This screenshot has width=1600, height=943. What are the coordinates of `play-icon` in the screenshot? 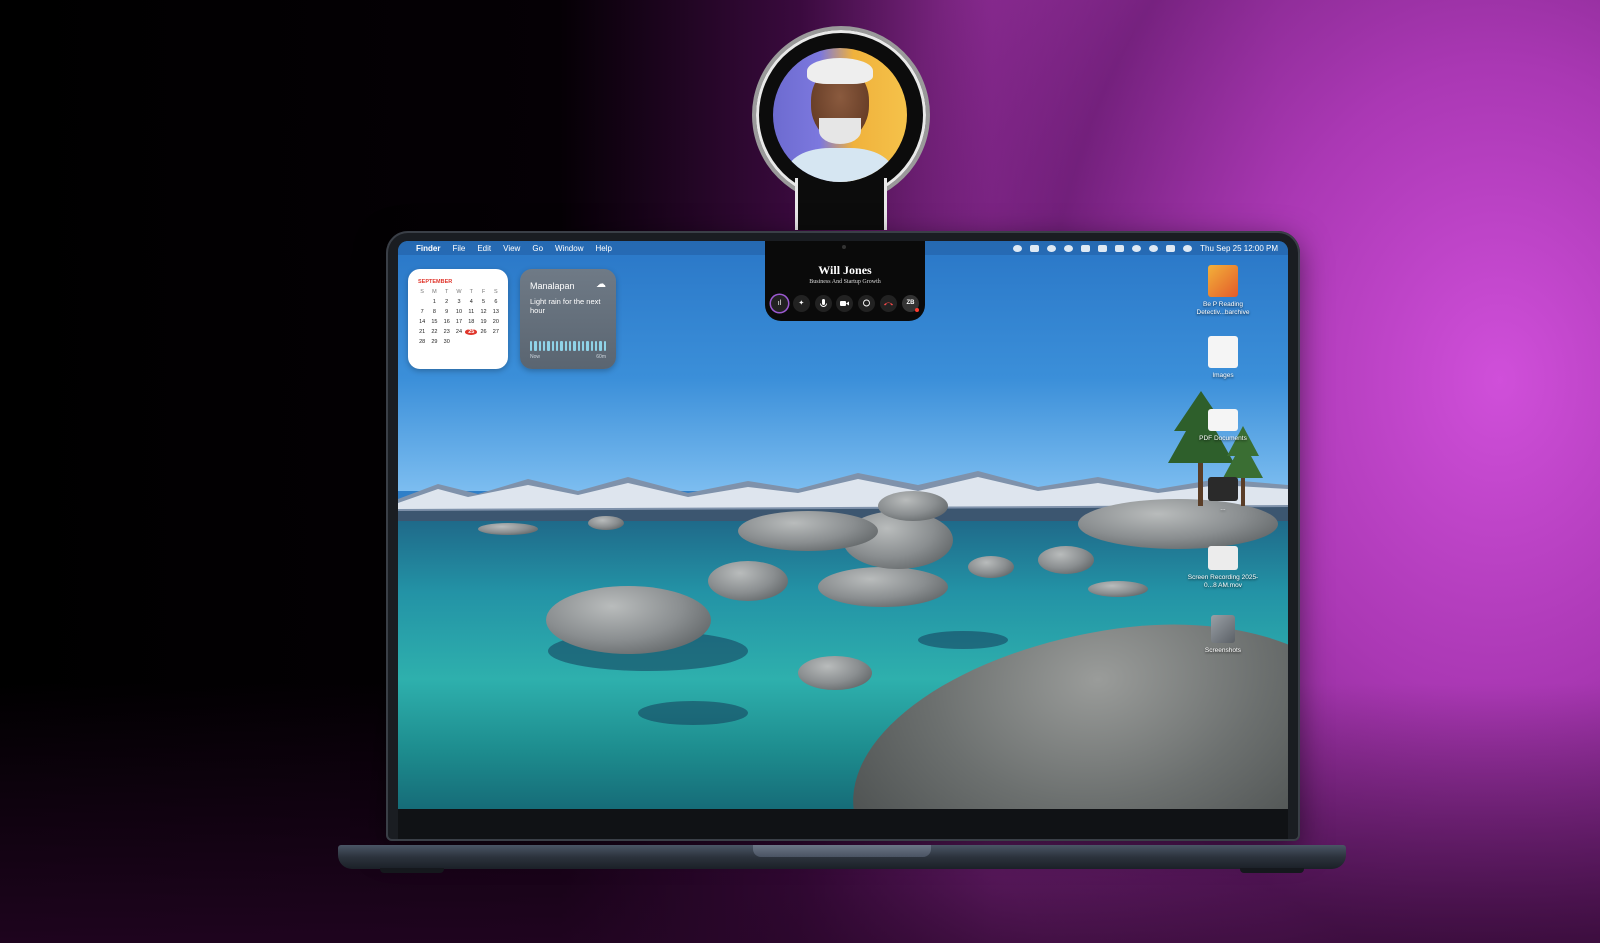 It's located at (1069, 248).